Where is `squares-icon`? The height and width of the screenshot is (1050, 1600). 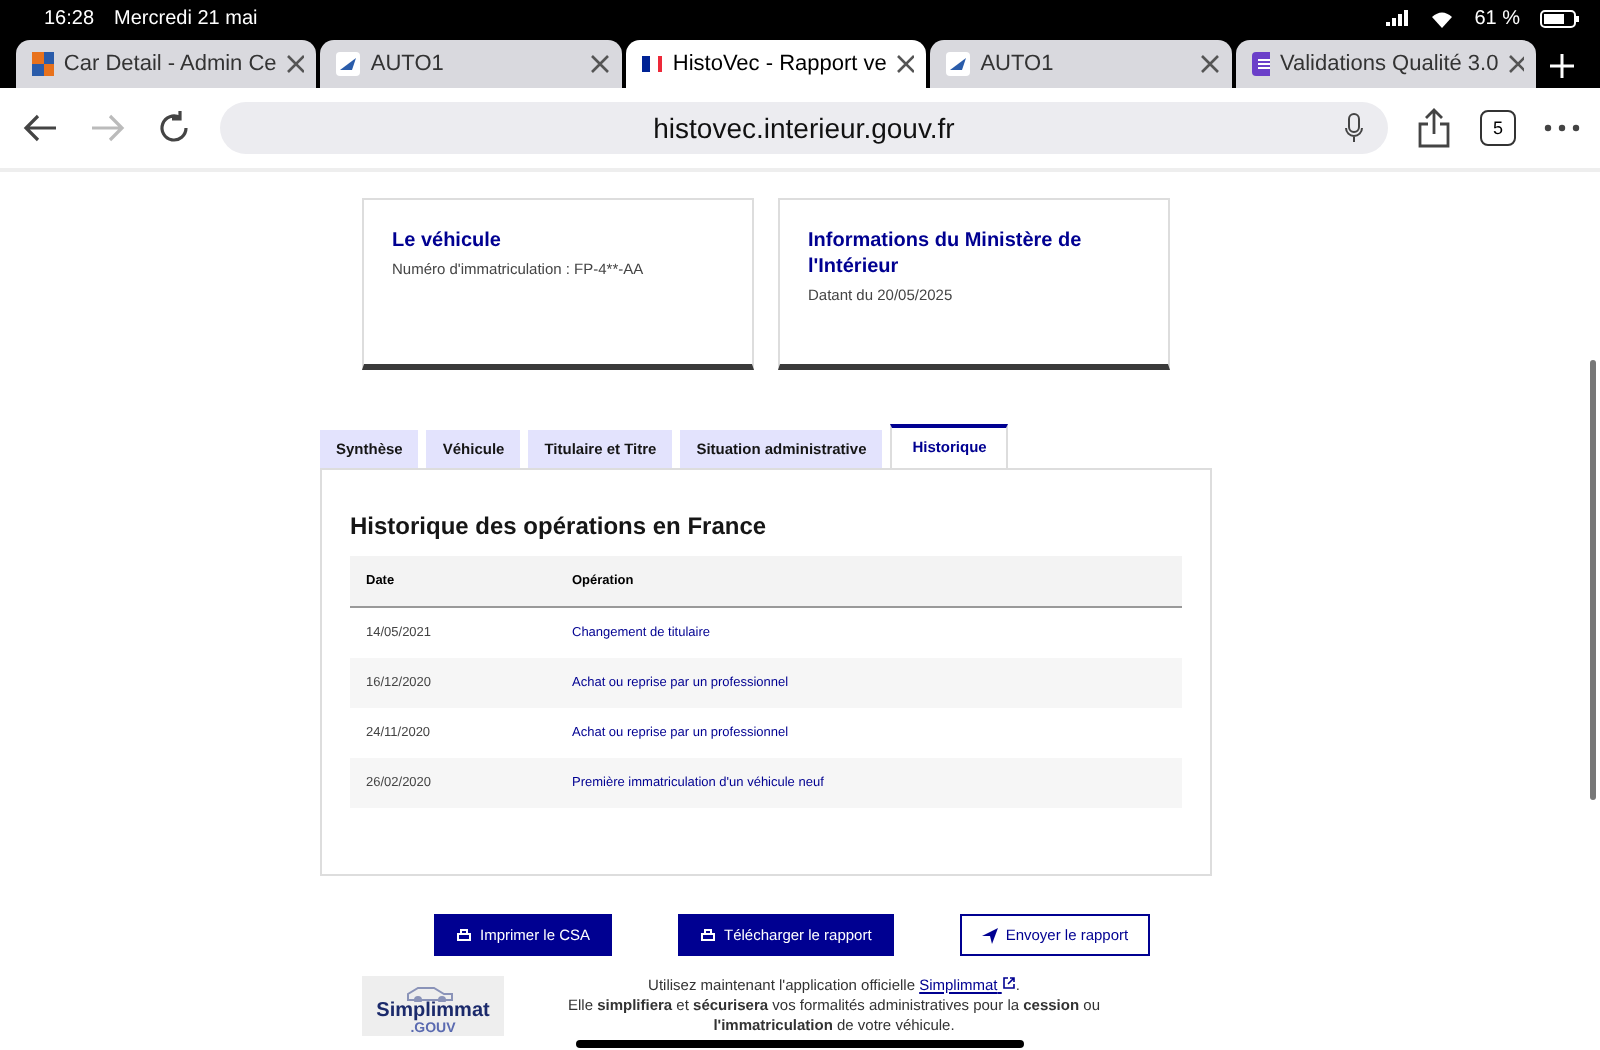
squares-icon is located at coordinates (43, 64).